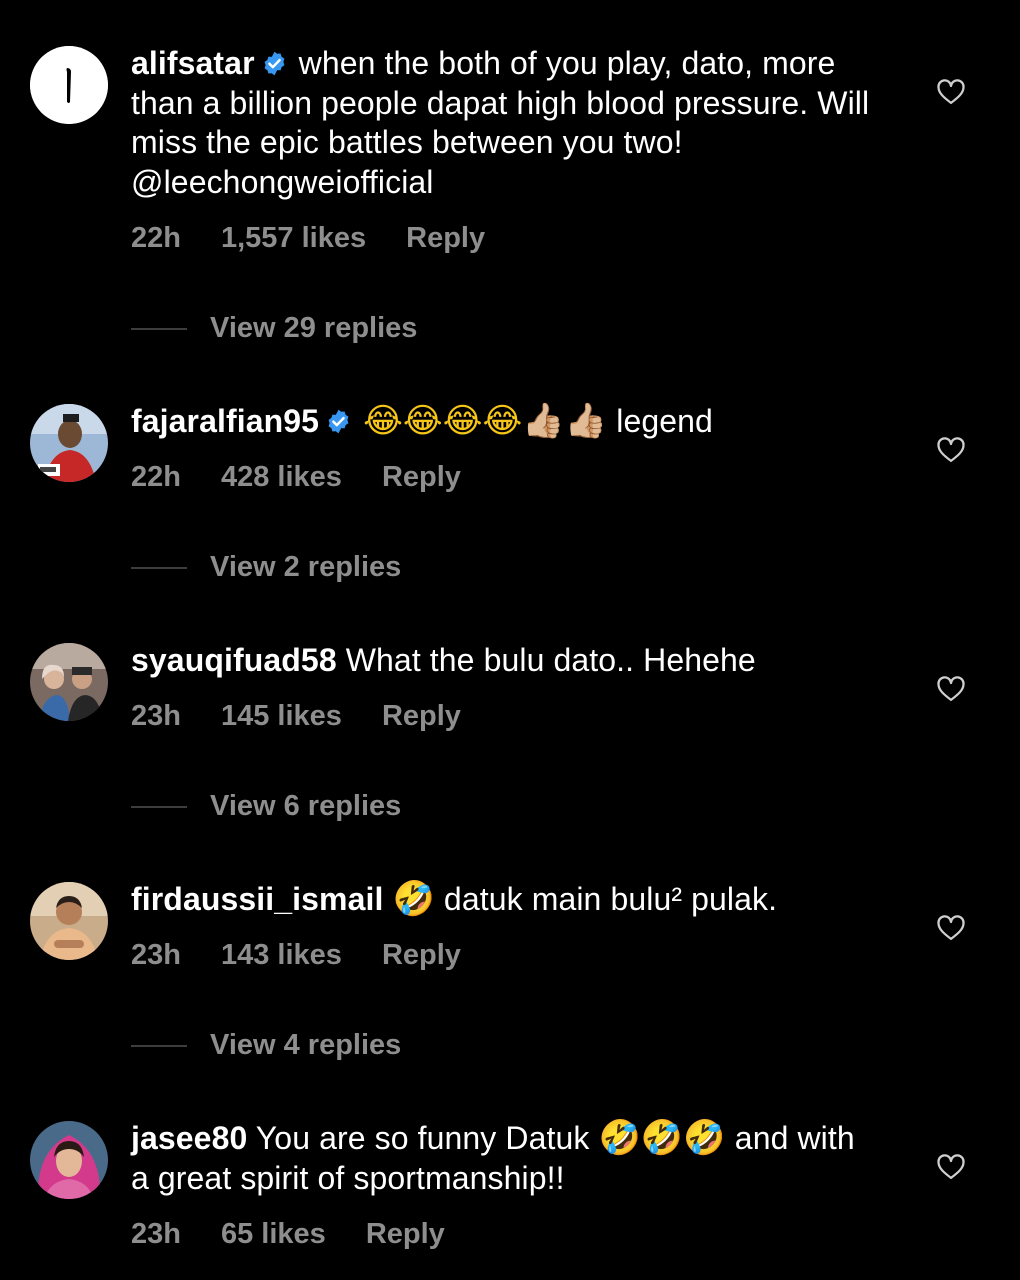 The width and height of the screenshot is (1020, 1280). Describe the element at coordinates (189, 1138) in the screenshot. I see `comment-username: jasee80` at that location.